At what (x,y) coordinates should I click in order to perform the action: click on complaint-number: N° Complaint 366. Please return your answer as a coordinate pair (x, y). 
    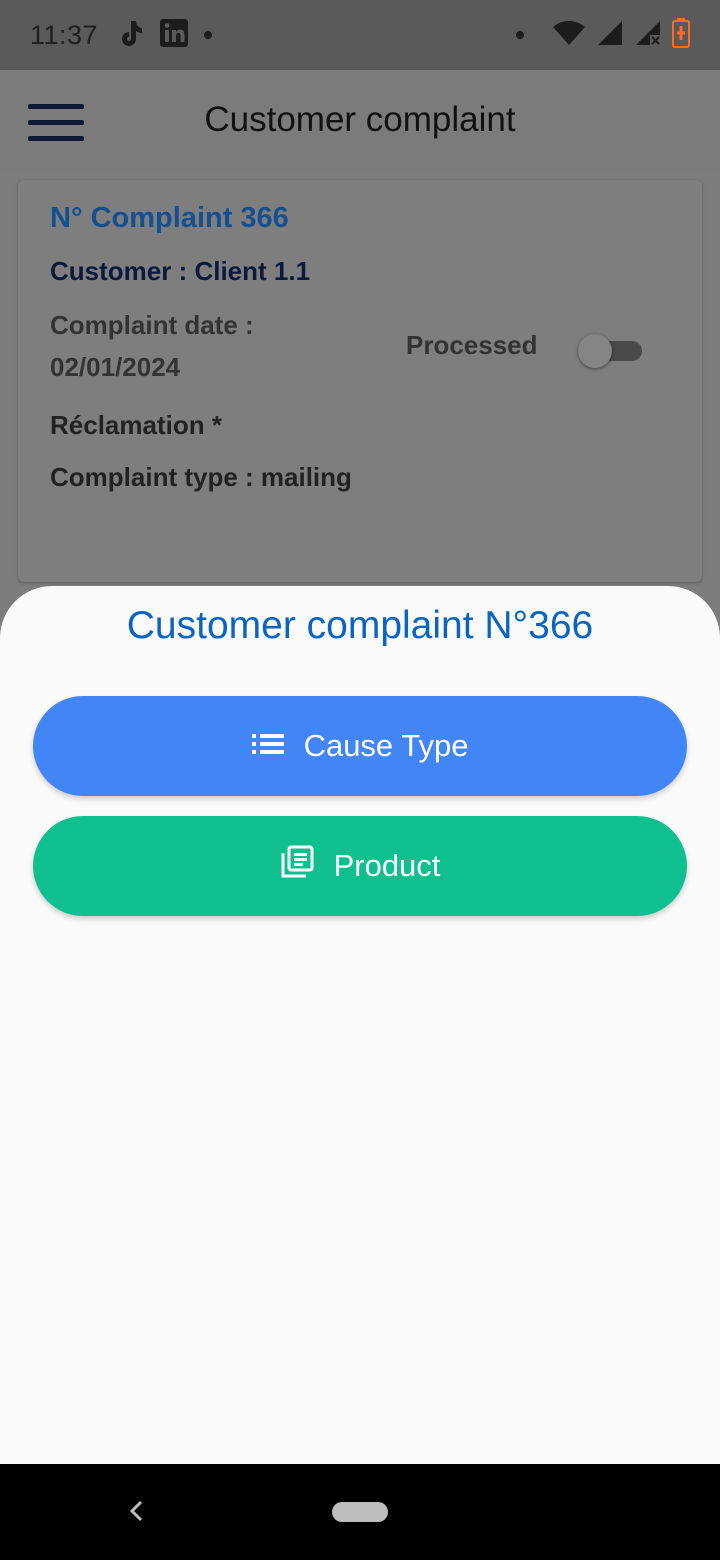
    Looking at the image, I should click on (169, 218).